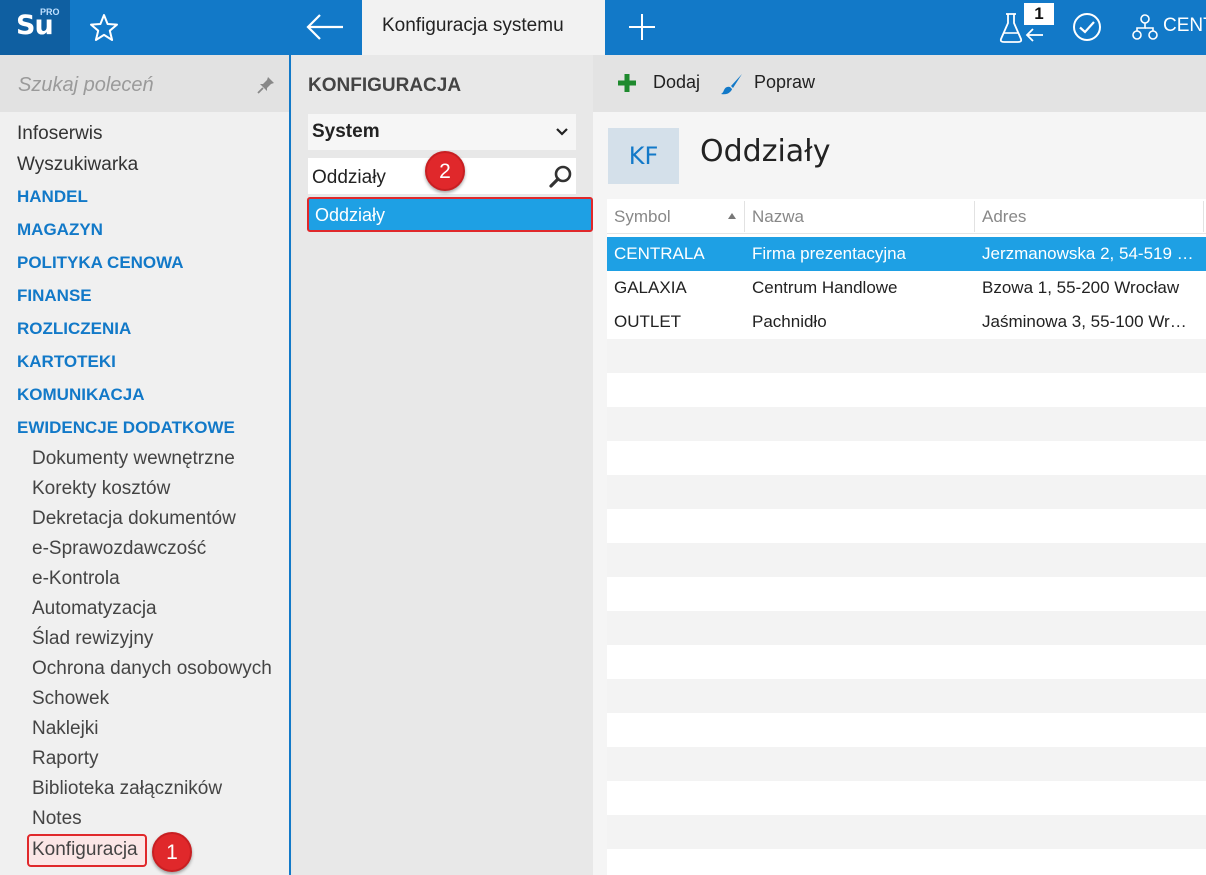 The height and width of the screenshot is (875, 1206). What do you see at coordinates (74, 329) in the screenshot?
I see `sidebar-section-rozliczenia: ROZLICZENIA` at bounding box center [74, 329].